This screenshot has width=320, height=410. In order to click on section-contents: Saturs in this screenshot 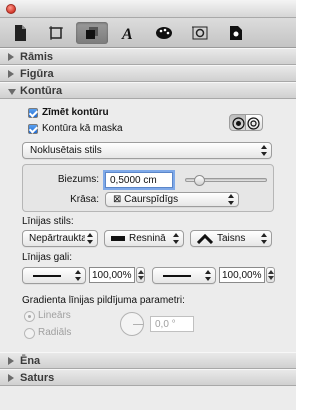, I will do `click(148, 377)`.